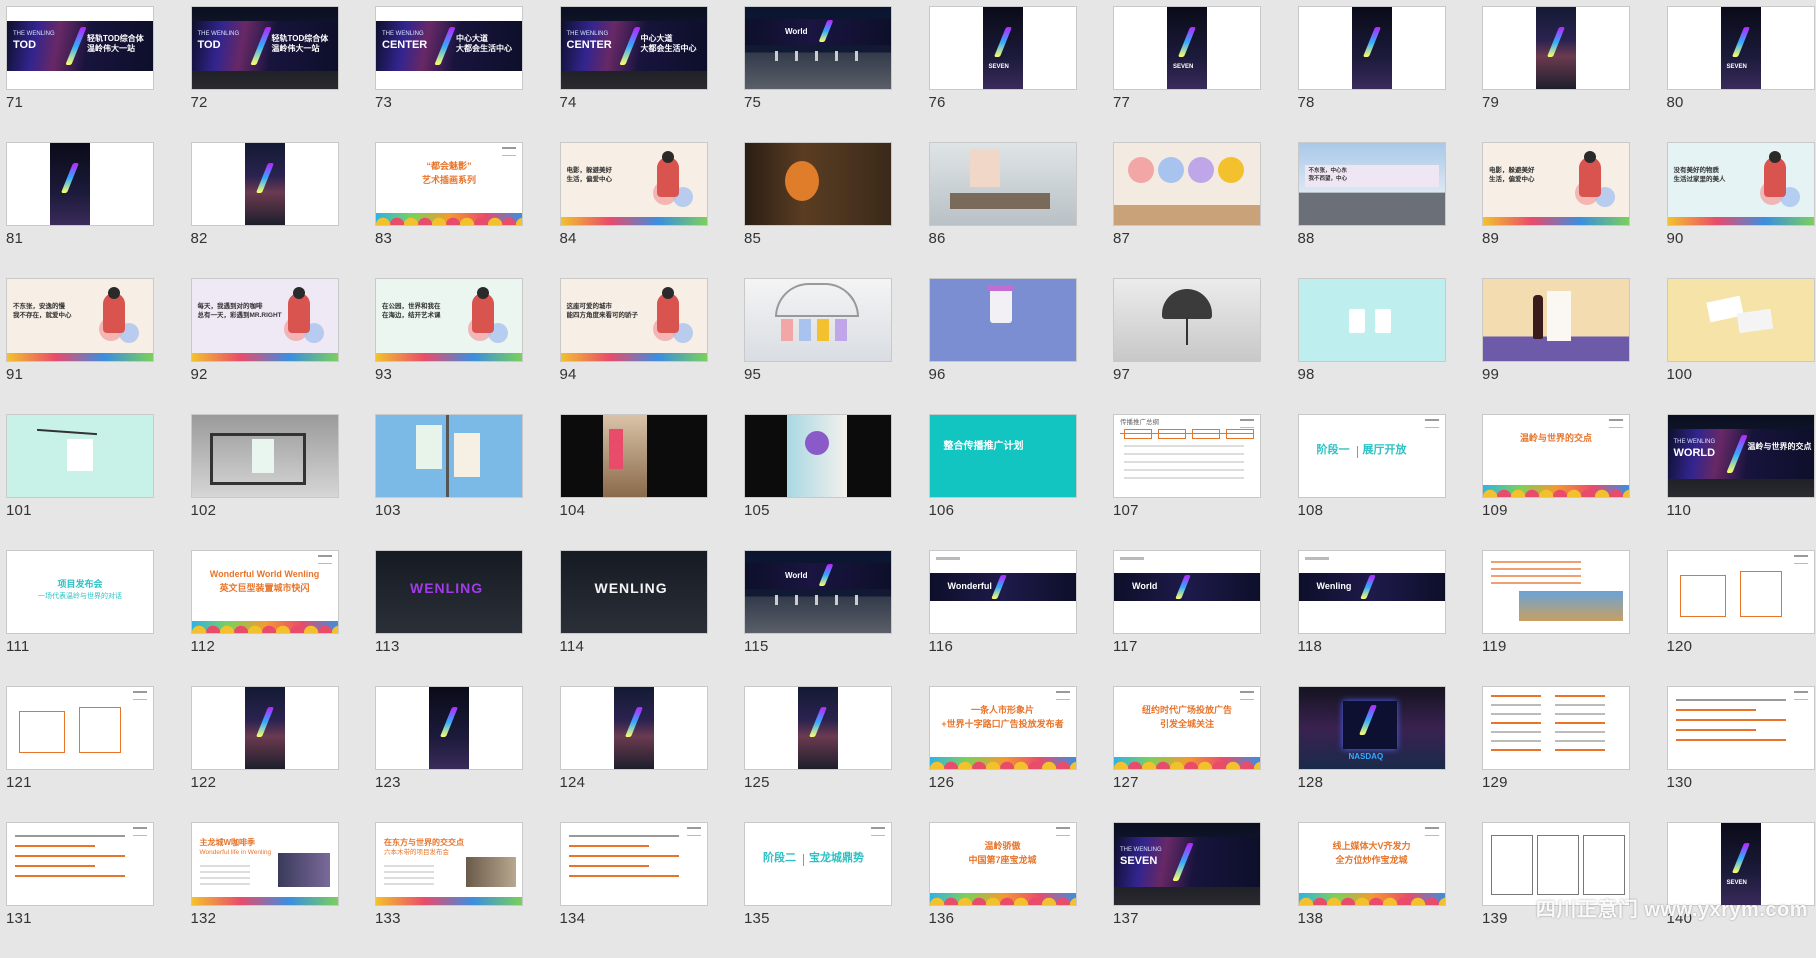  What do you see at coordinates (818, 74) in the screenshot?
I see `slide-thumbnail-75: World75` at bounding box center [818, 74].